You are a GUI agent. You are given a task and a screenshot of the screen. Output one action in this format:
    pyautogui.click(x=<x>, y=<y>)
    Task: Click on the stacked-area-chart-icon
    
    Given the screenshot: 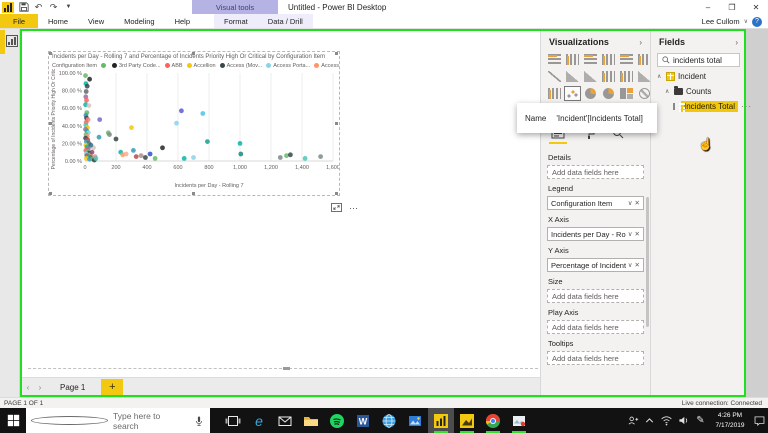 What is the action you would take?
    pyautogui.click(x=590, y=76)
    